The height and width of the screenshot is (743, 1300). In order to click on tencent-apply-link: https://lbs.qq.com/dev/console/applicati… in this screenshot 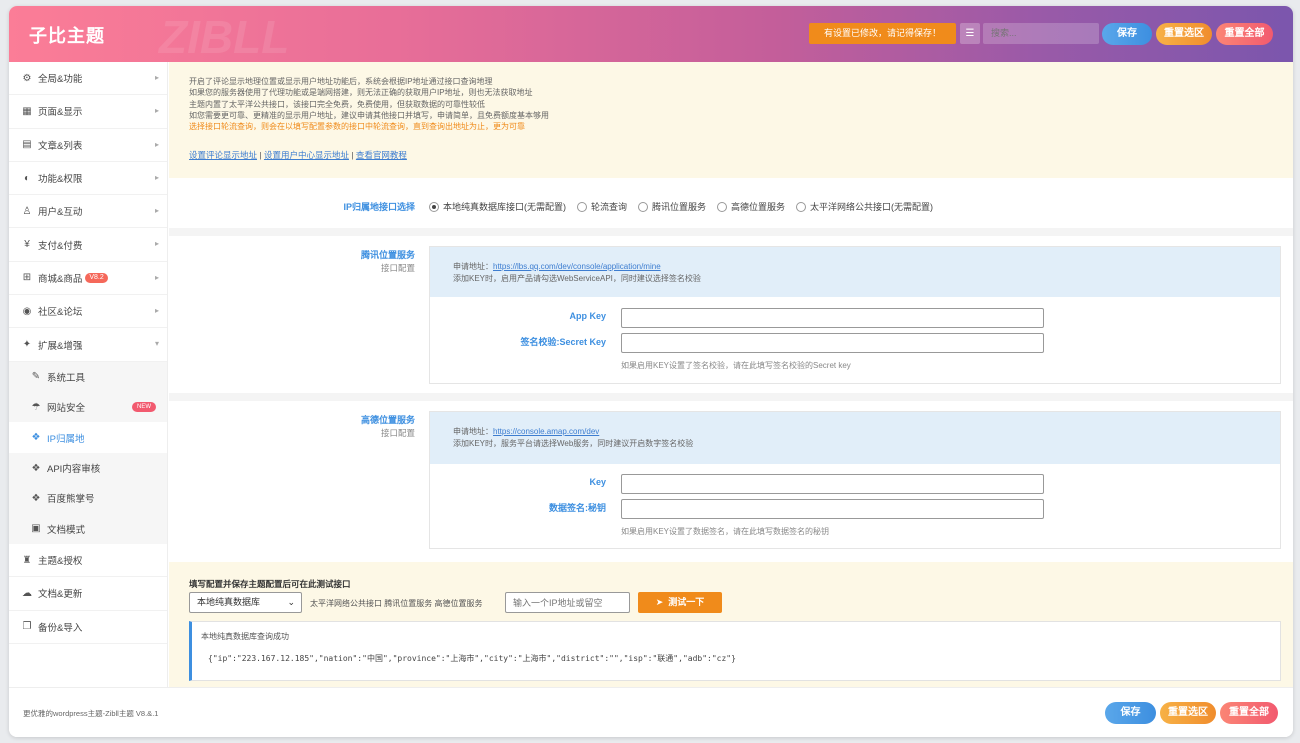, I will do `click(577, 266)`.